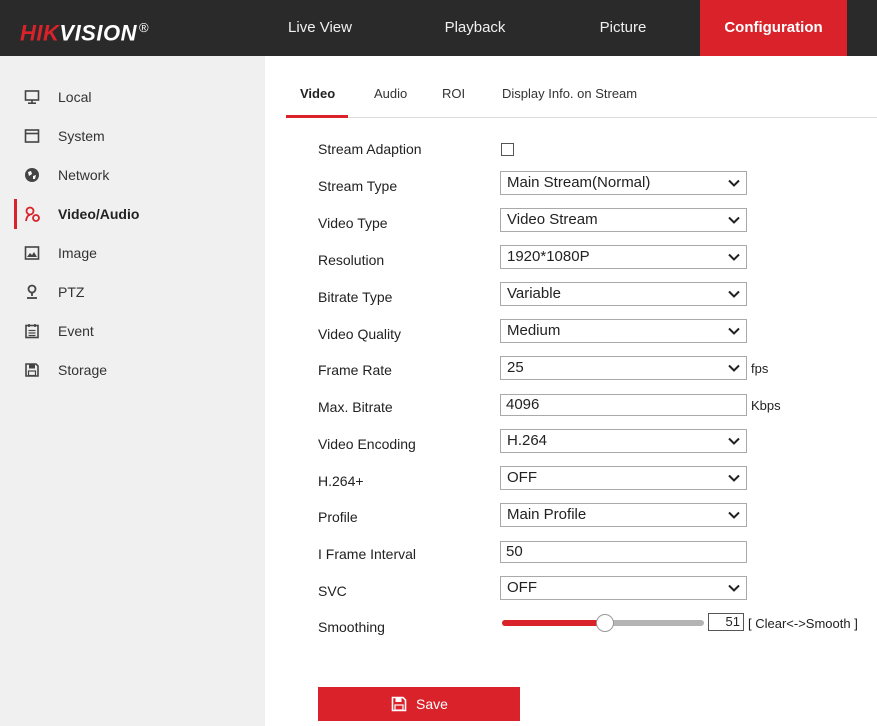 The height and width of the screenshot is (726, 877). What do you see at coordinates (358, 186) in the screenshot?
I see `stream-type-label: Stream Type` at bounding box center [358, 186].